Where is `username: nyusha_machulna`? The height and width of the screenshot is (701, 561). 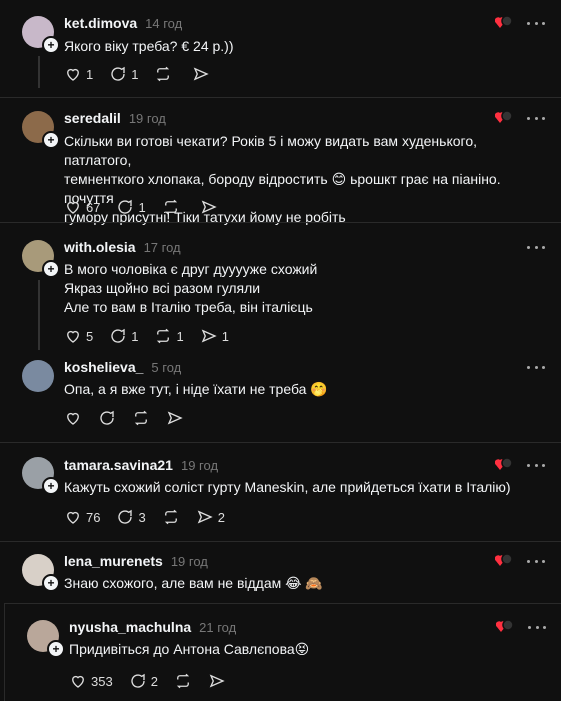
username: nyusha_machulna is located at coordinates (130, 627).